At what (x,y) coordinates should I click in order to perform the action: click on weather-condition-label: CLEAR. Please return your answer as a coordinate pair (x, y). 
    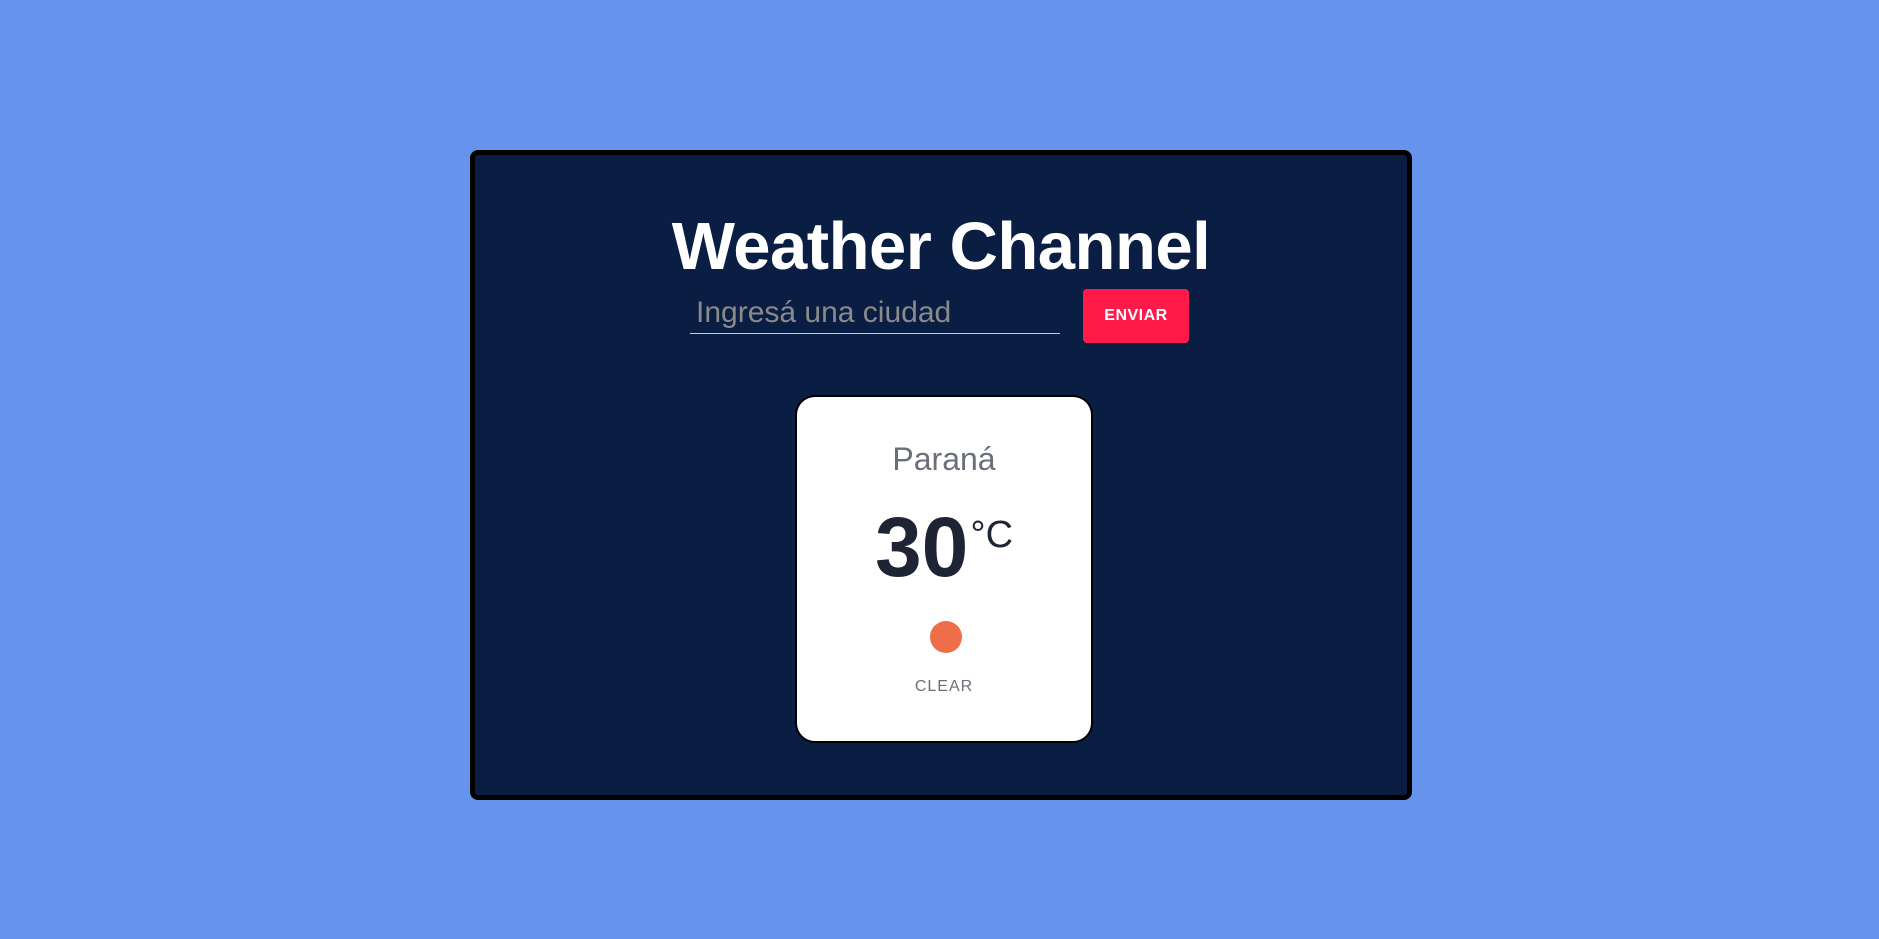
    Looking at the image, I should click on (944, 686).